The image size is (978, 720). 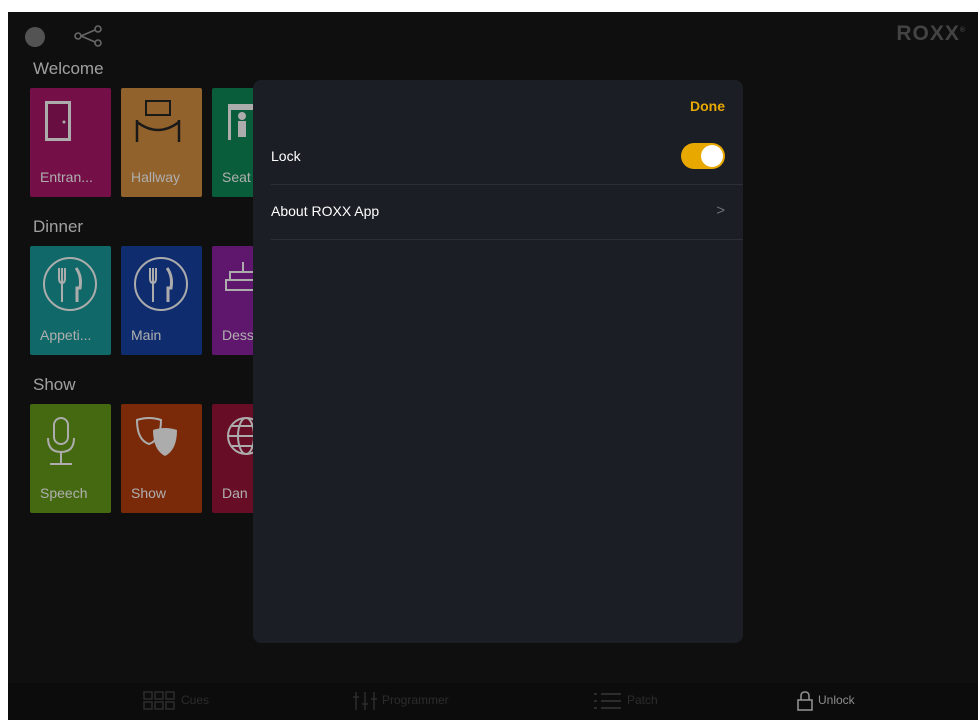 I want to click on lock-label: Lock, so click(x=286, y=156).